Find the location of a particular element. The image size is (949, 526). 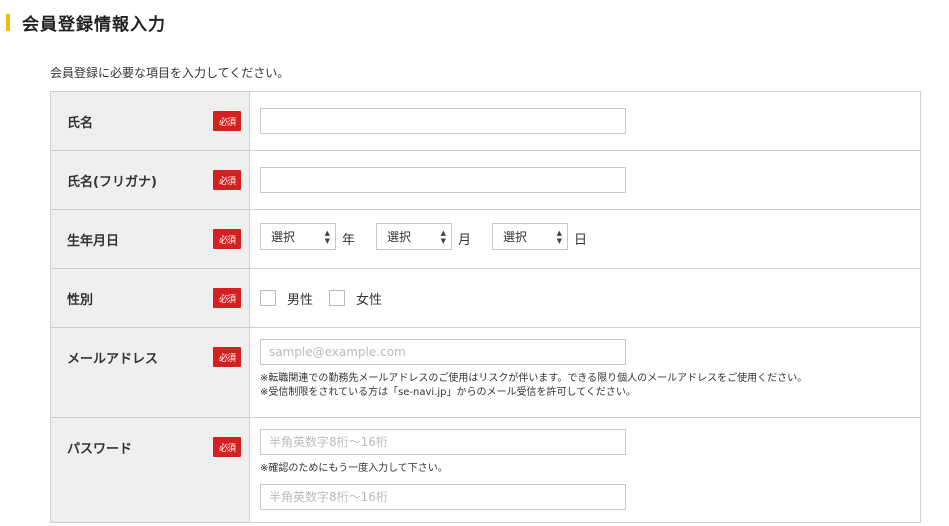

year-unit: 年 is located at coordinates (349, 240).